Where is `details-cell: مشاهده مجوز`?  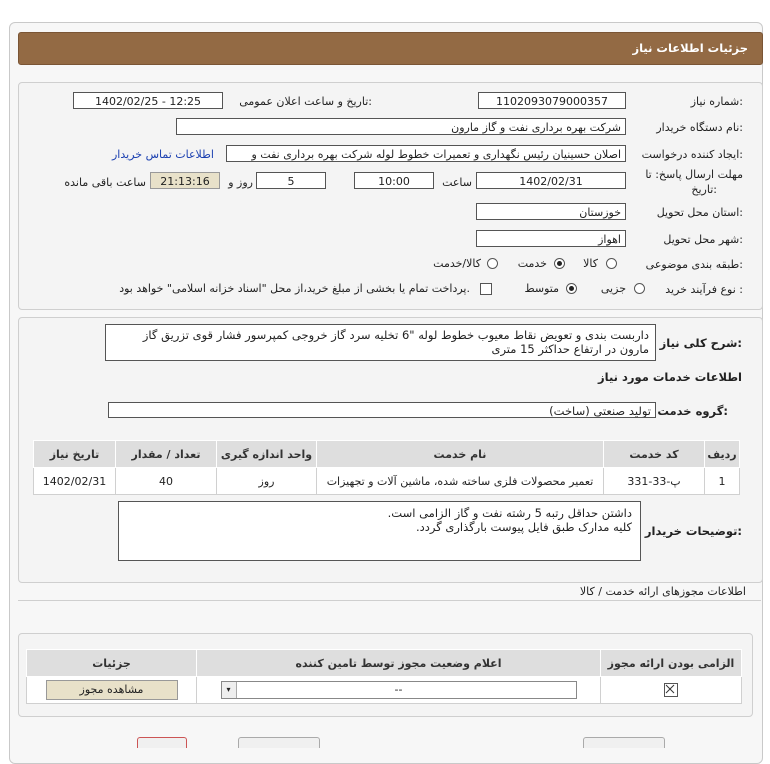 details-cell: مشاهده مجوز is located at coordinates (111, 690).